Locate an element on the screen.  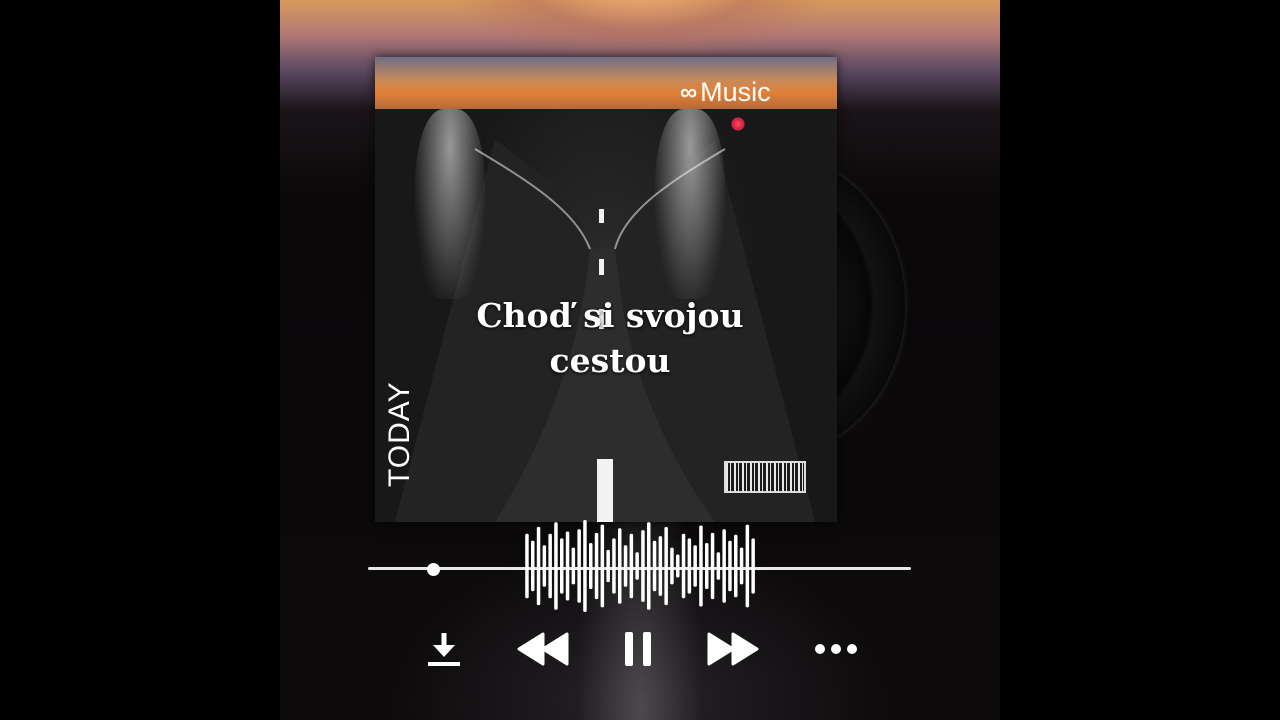
rewind-button is located at coordinates (543, 649).